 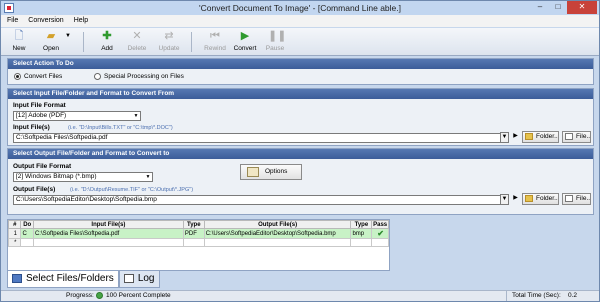 I want to click on col-header-number: #, so click(x=14, y=224).